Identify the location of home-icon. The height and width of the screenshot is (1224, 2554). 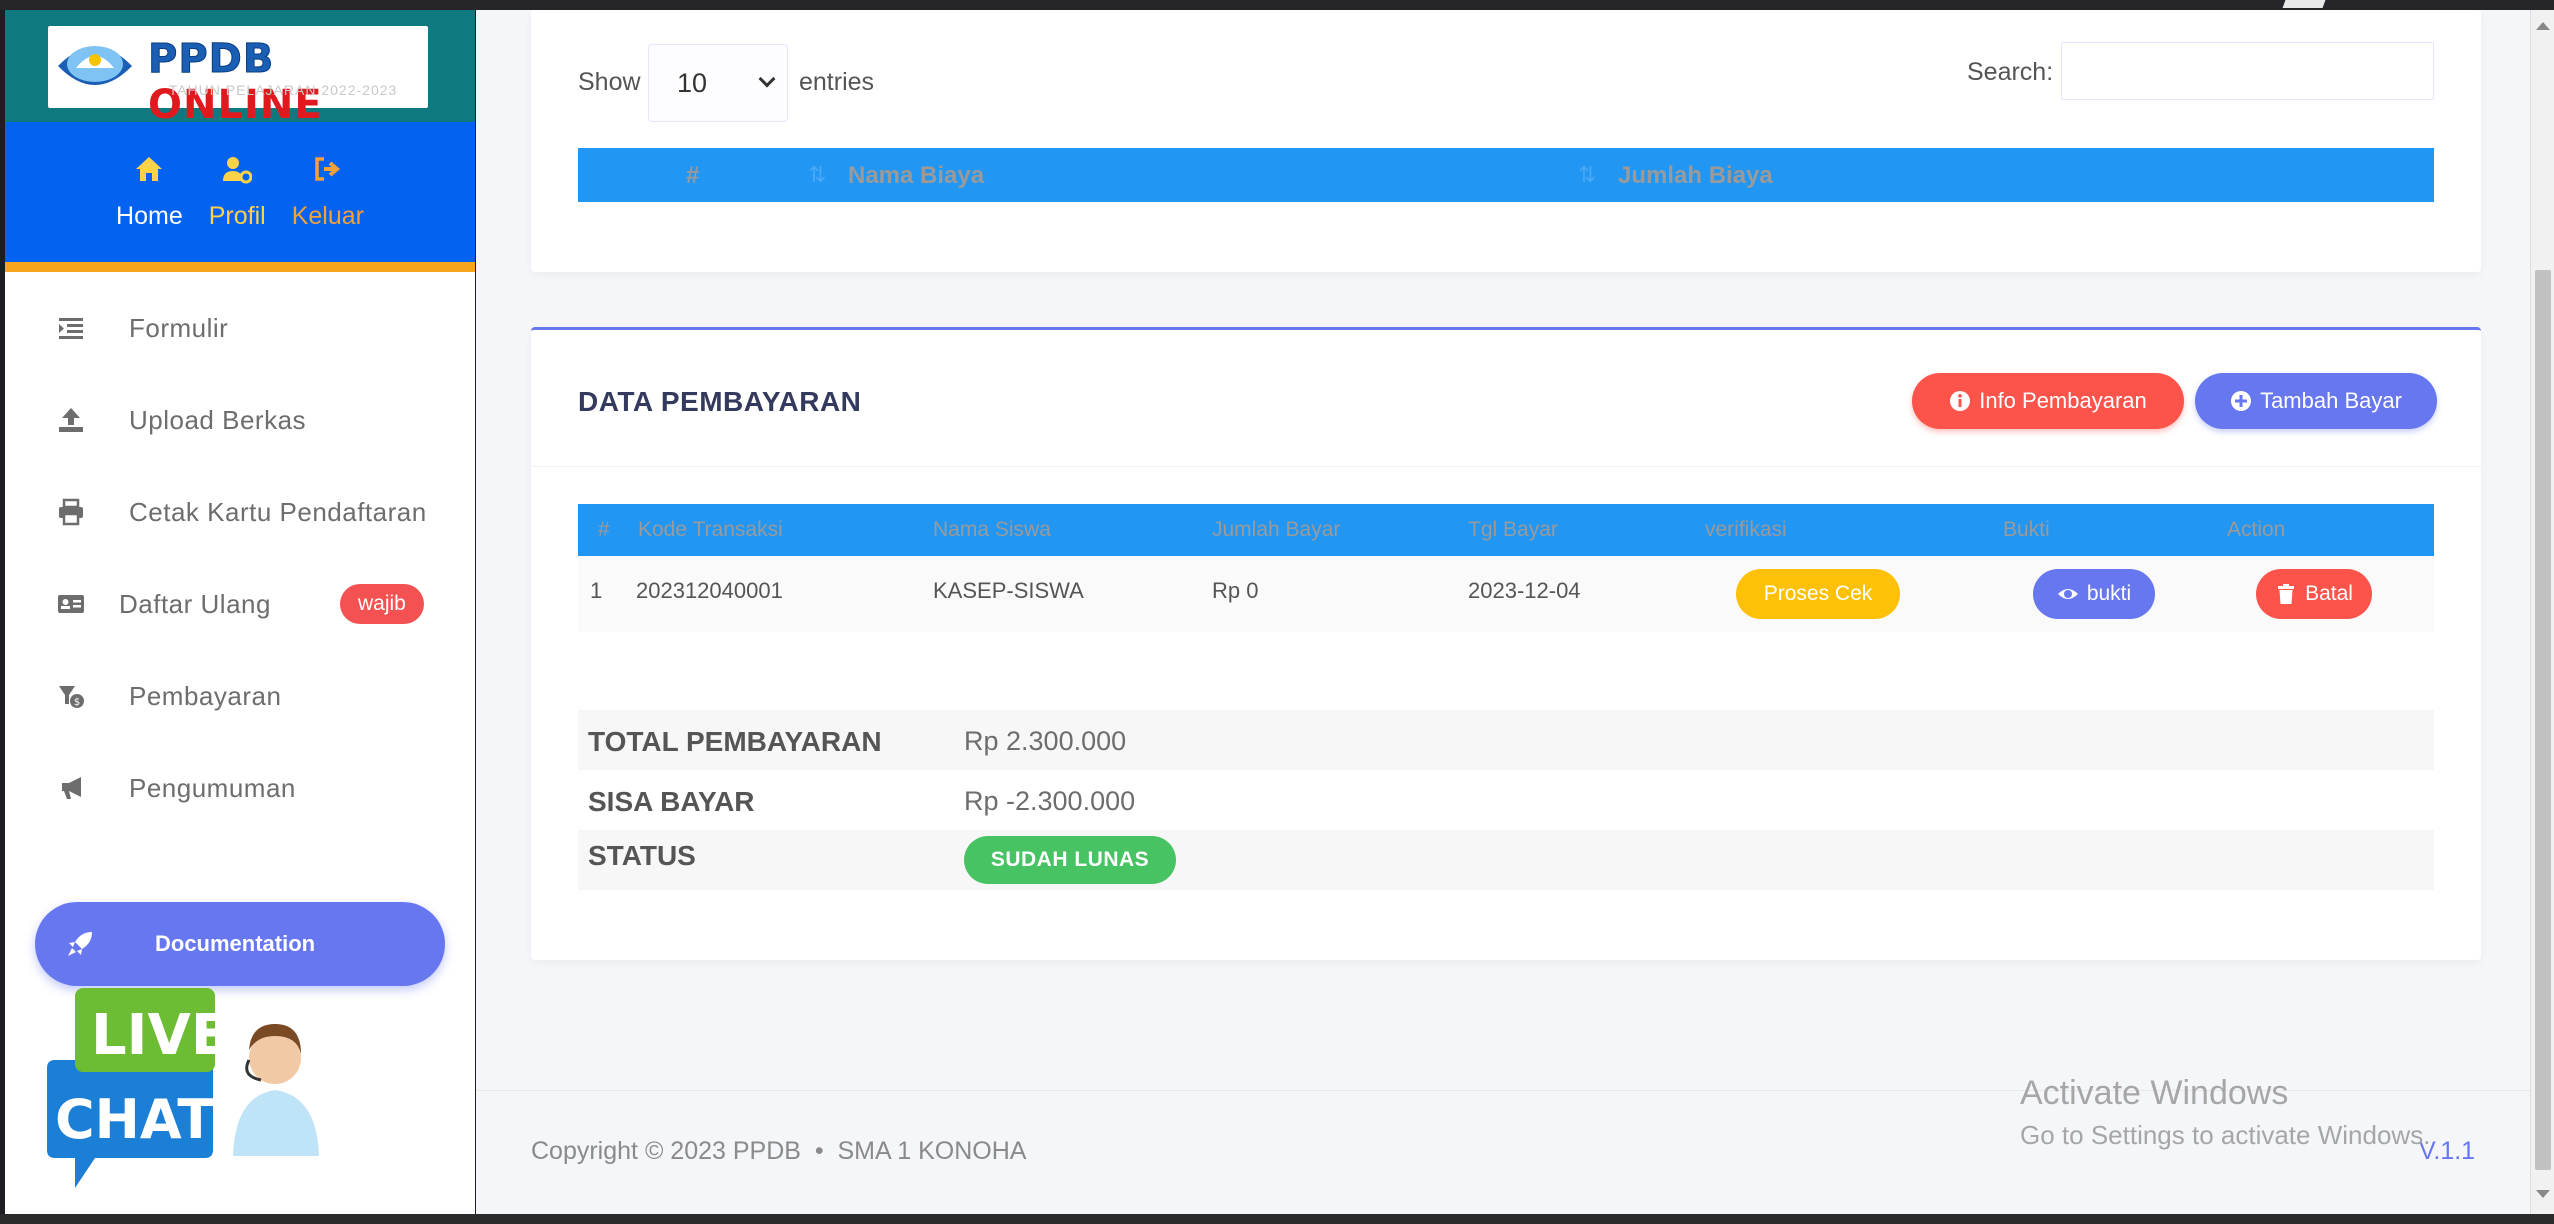
(149, 169).